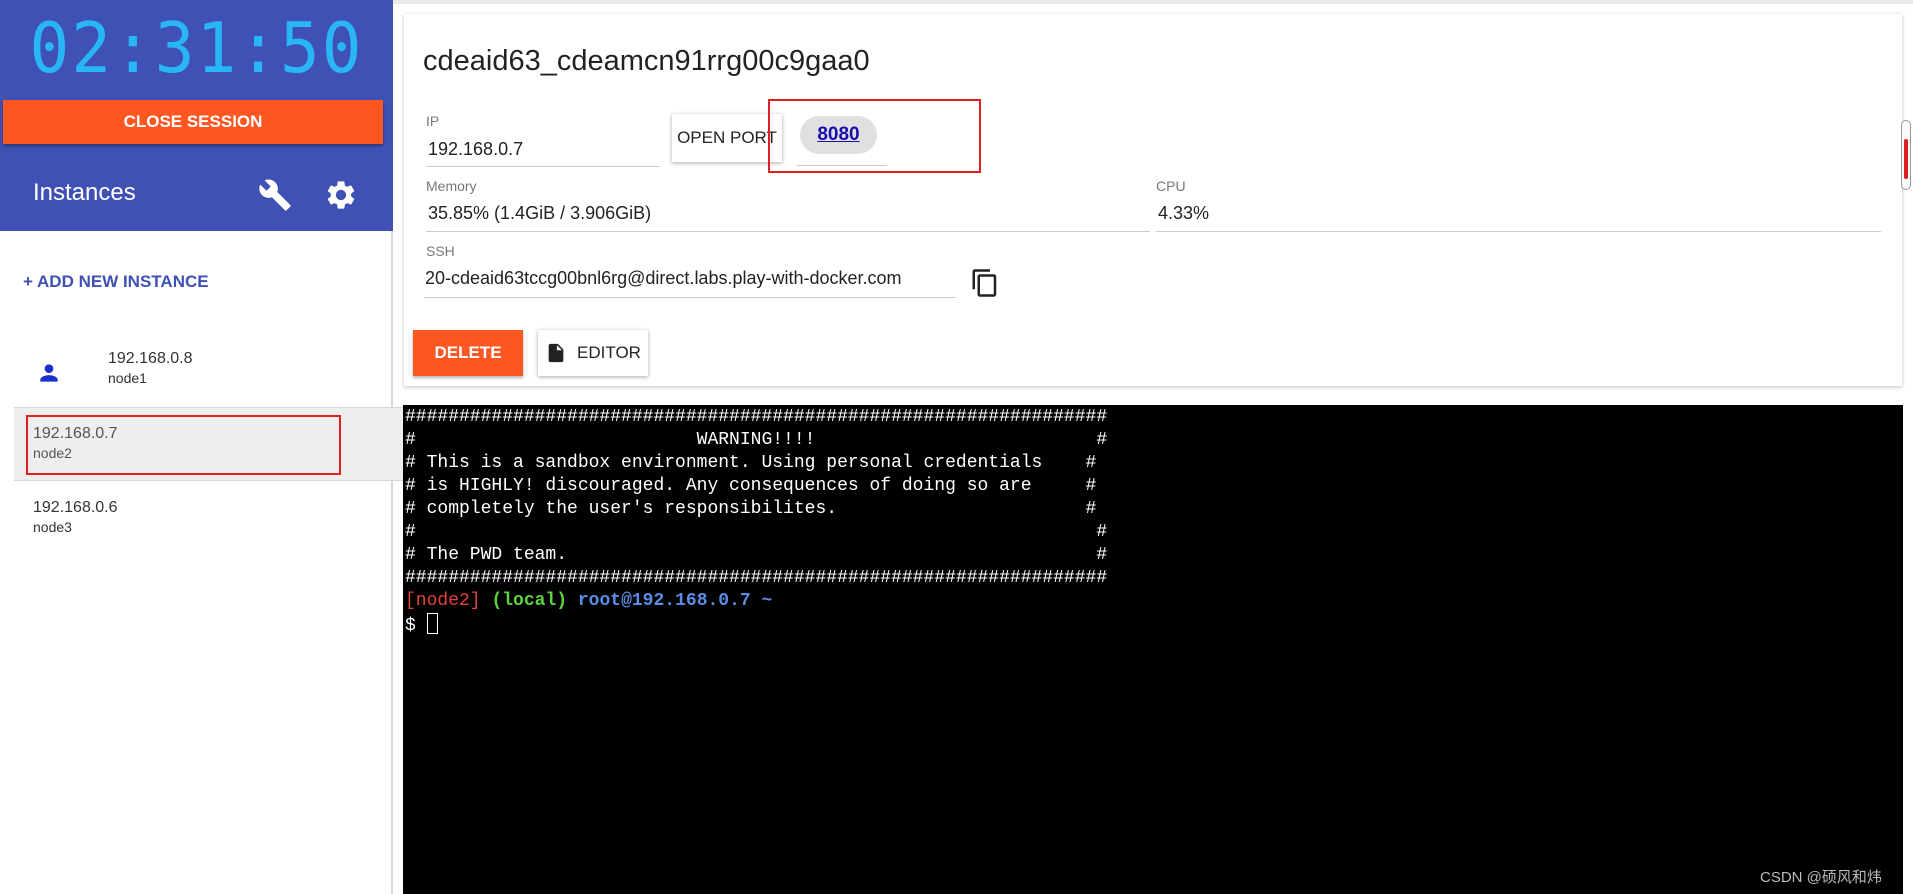 The height and width of the screenshot is (894, 1913). I want to click on terminal-cursor, so click(432, 623).